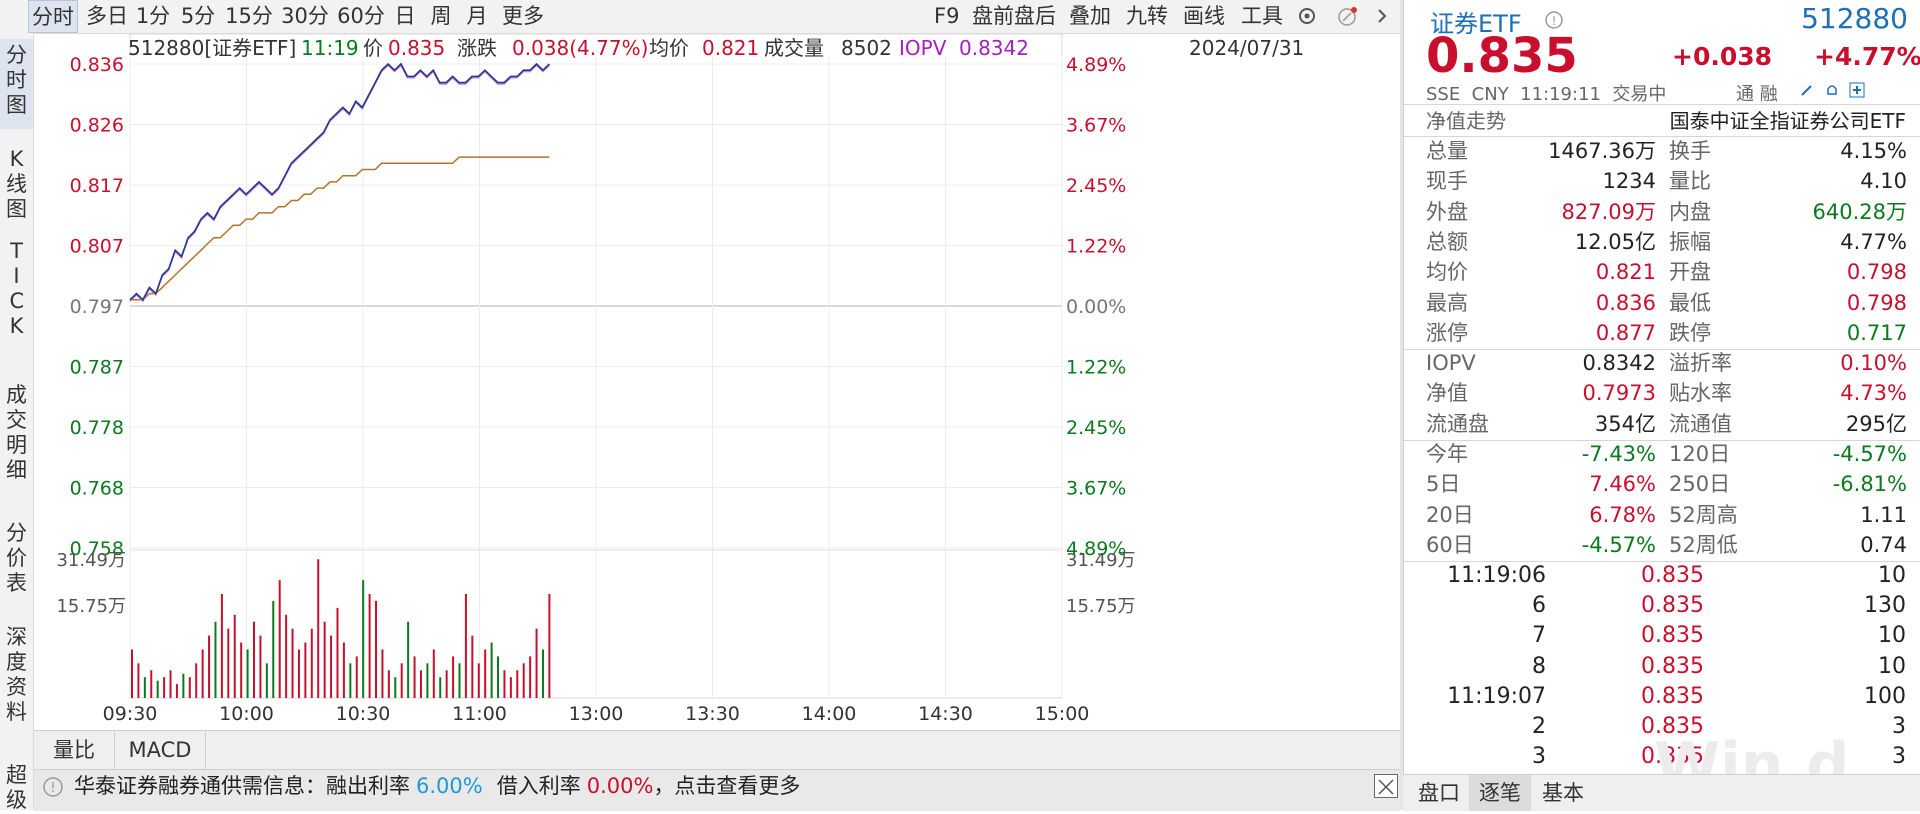  Describe the element at coordinates (1690, 181) in the screenshot. I see `stat-label: 量比` at that location.